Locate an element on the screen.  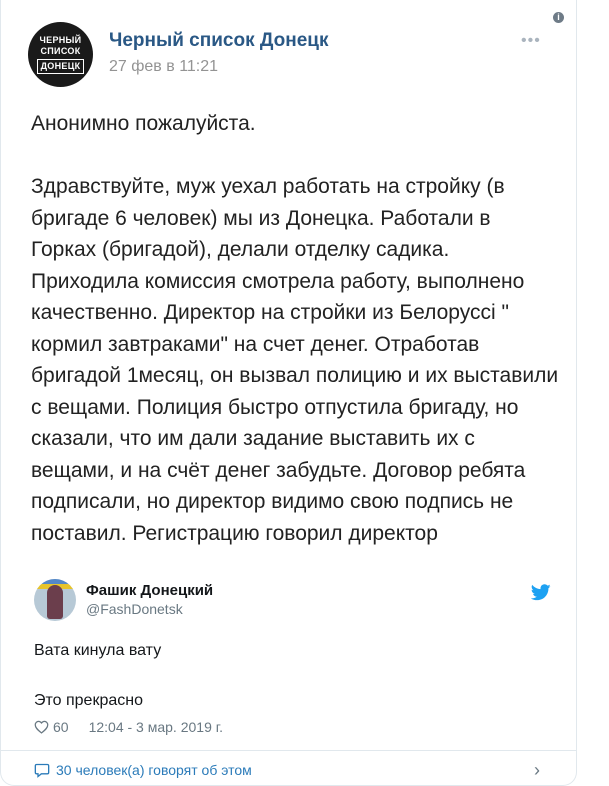
tweet-timestamp: 12:04 - 3 мар. 2019 г. is located at coordinates (156, 727).